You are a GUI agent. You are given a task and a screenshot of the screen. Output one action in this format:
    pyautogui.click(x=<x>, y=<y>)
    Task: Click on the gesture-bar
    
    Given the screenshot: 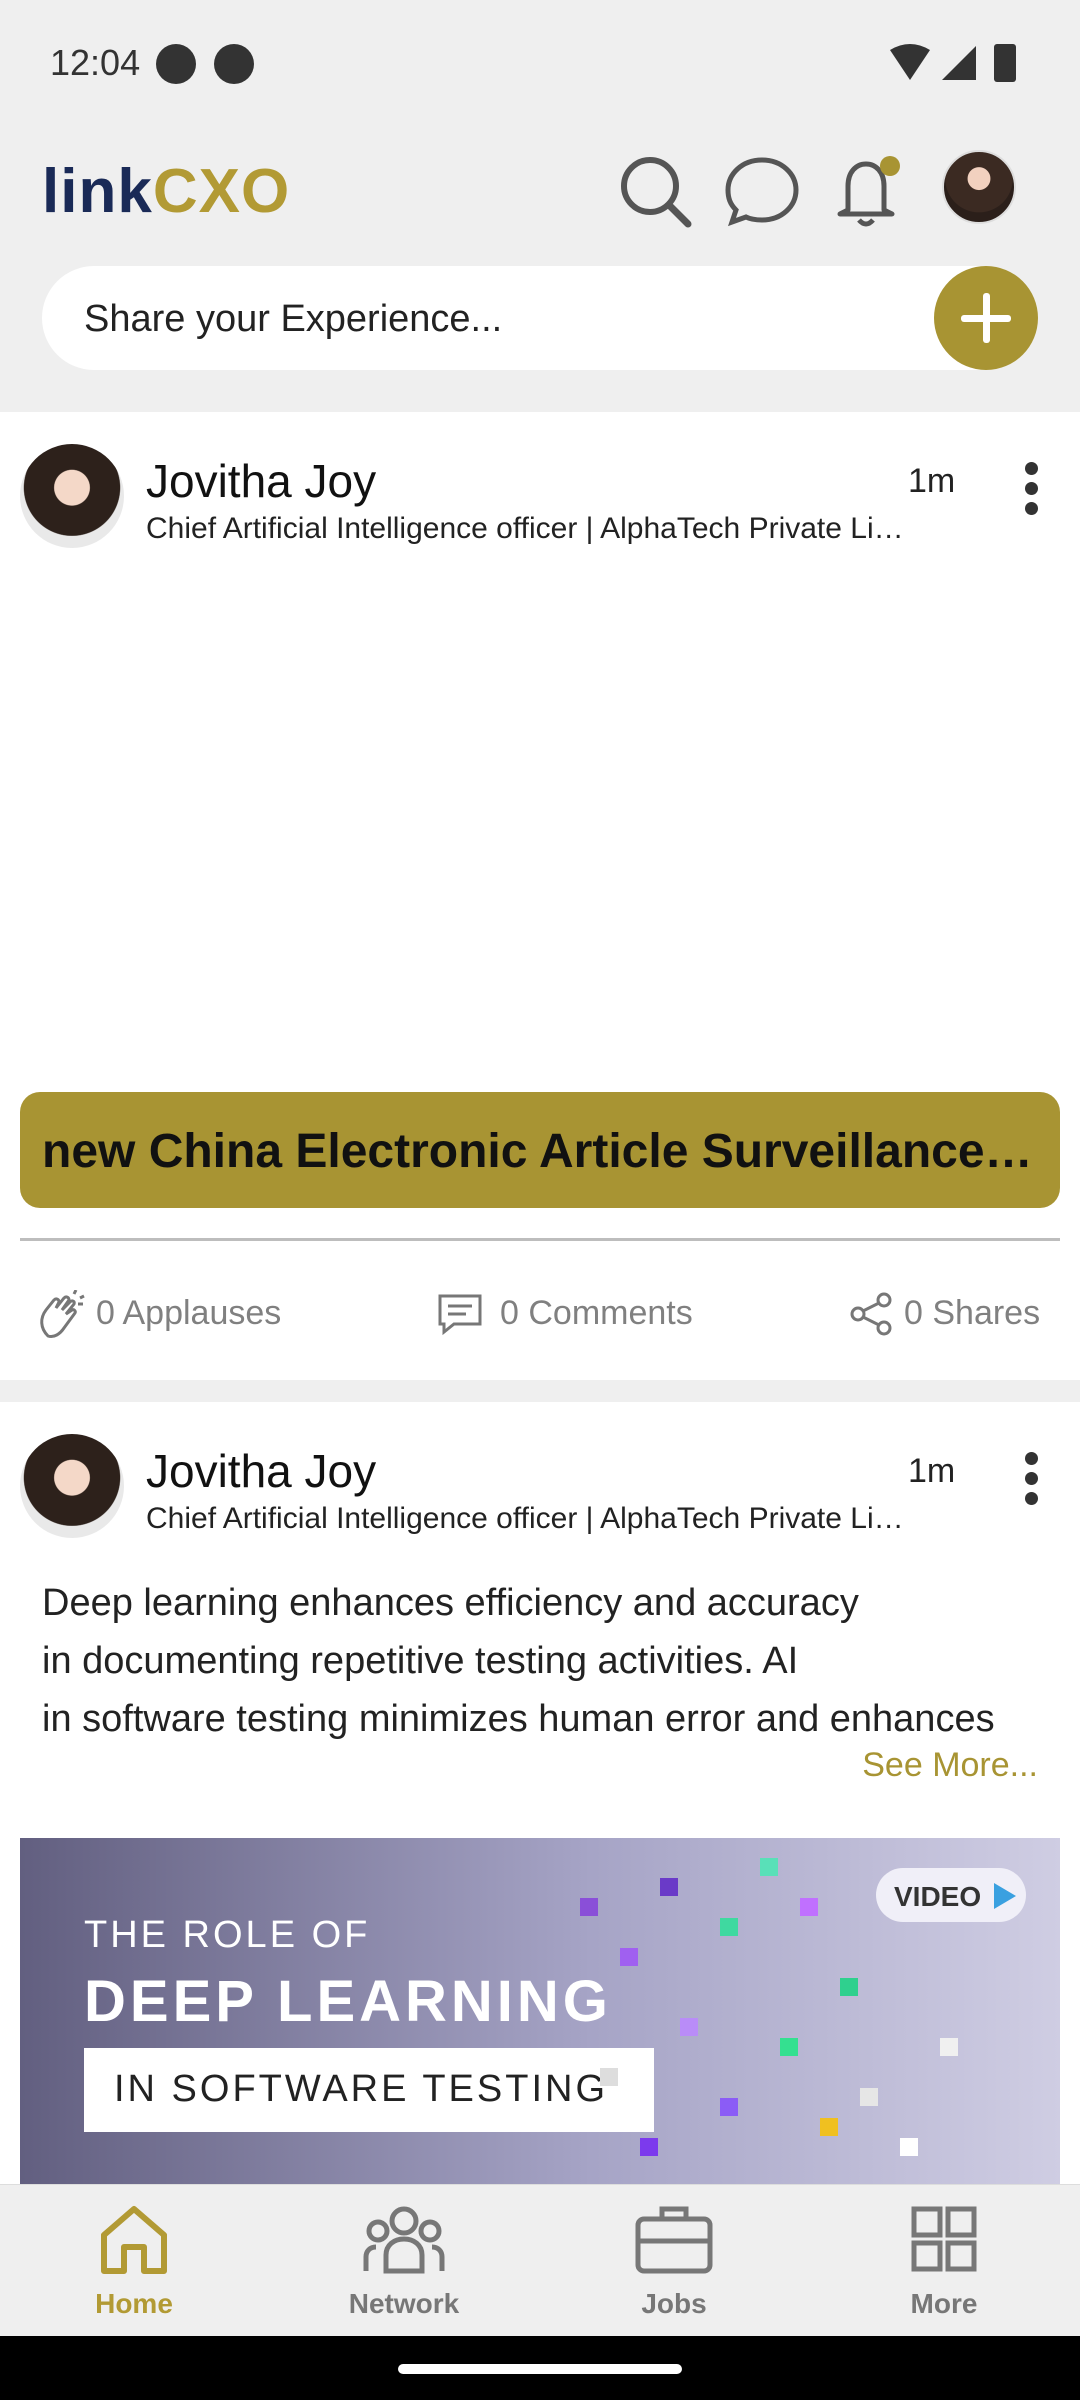 What is the action you would take?
    pyautogui.click(x=540, y=2368)
    